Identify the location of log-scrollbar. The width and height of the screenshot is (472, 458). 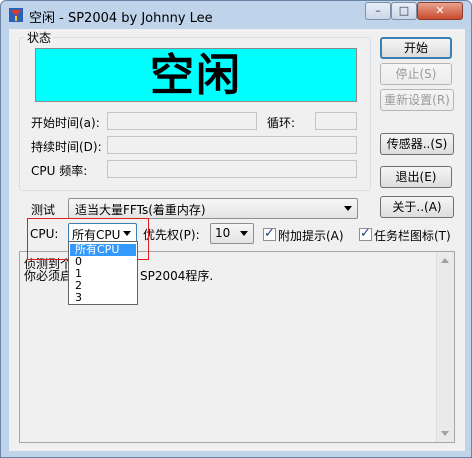
(445, 347).